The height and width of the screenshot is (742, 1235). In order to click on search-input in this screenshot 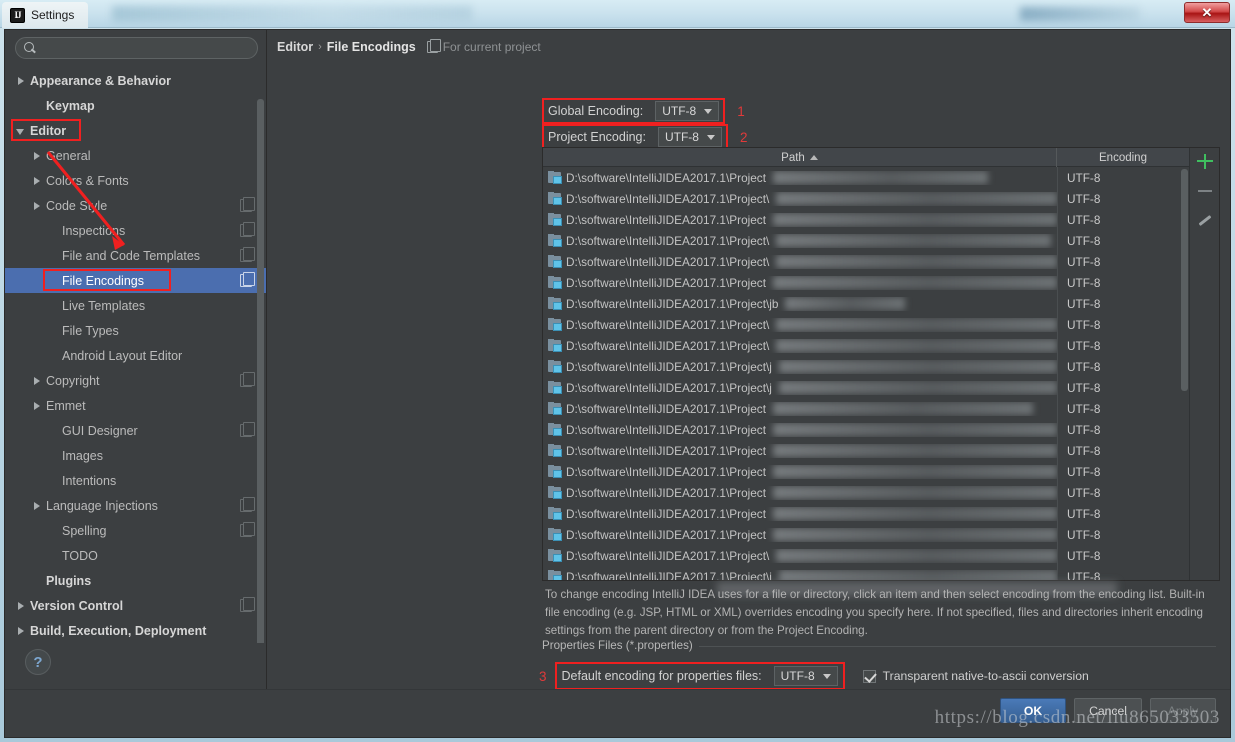, I will do `click(143, 48)`.